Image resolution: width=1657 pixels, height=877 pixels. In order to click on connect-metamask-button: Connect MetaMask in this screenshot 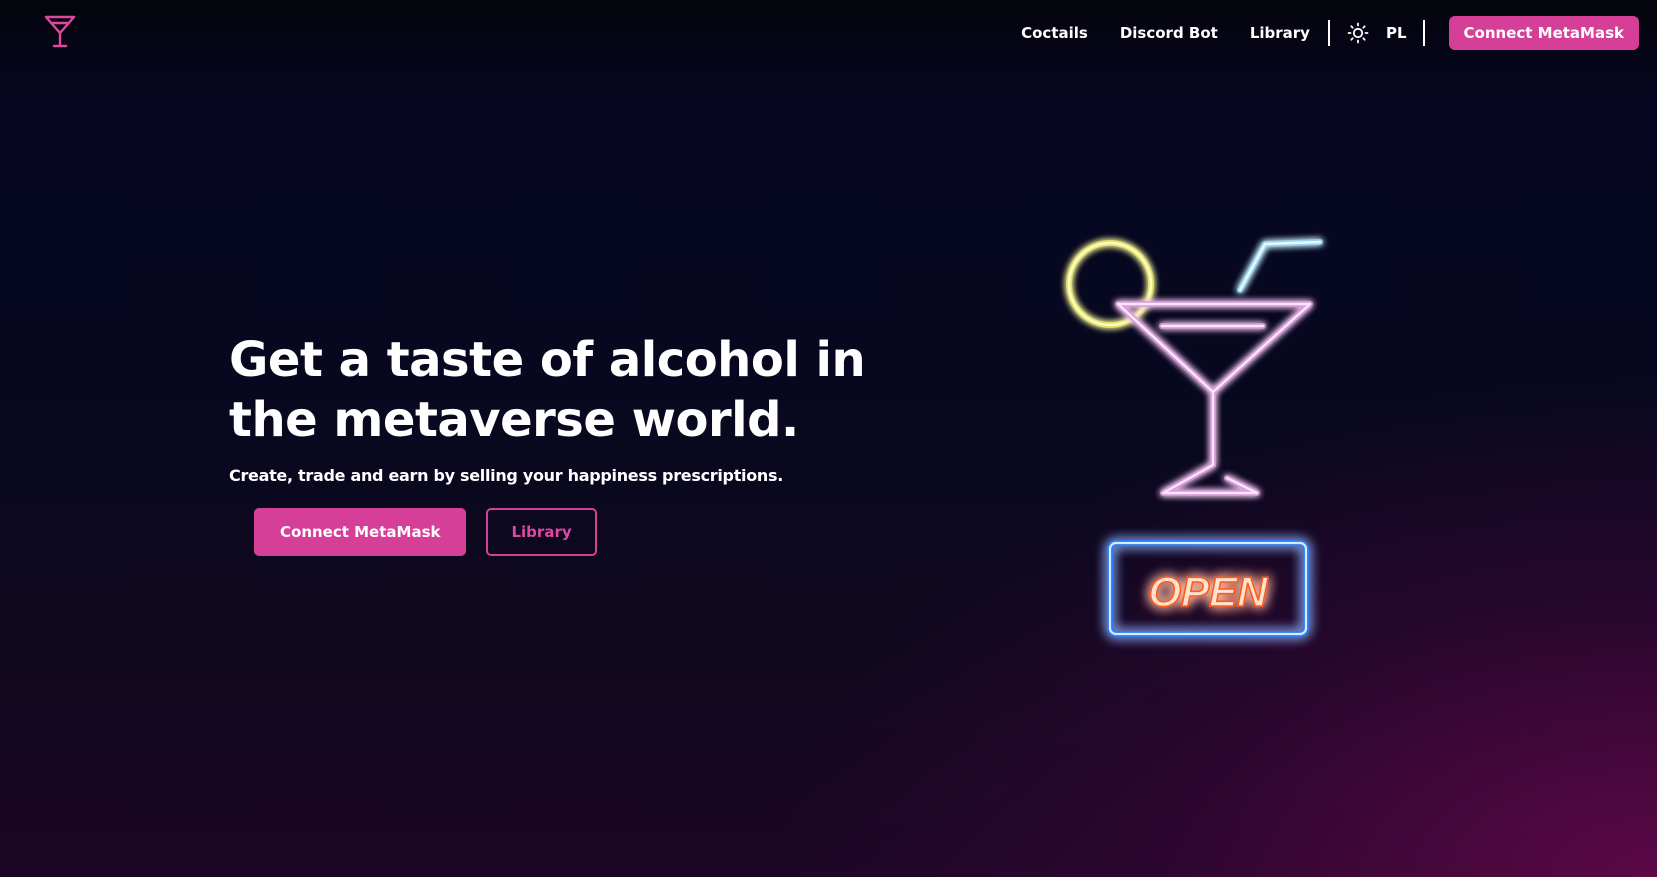, I will do `click(1543, 33)`.